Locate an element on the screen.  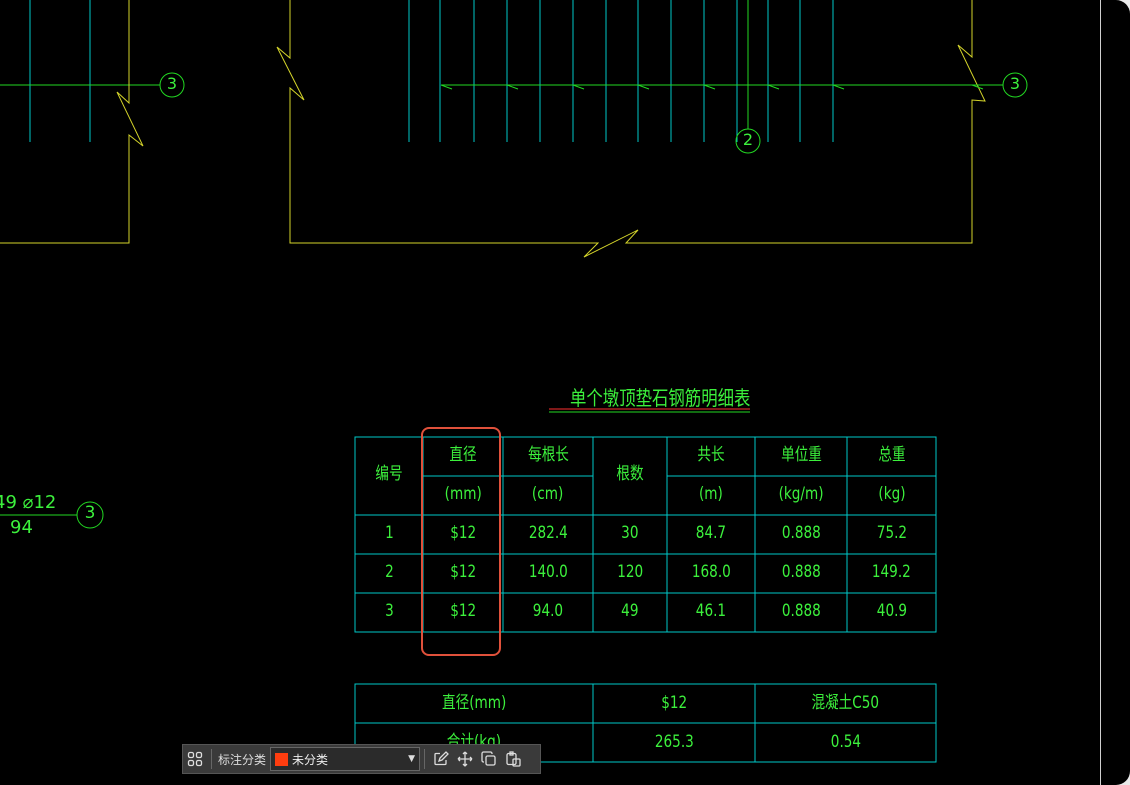
category-label: 标注分类 is located at coordinates (242, 759).